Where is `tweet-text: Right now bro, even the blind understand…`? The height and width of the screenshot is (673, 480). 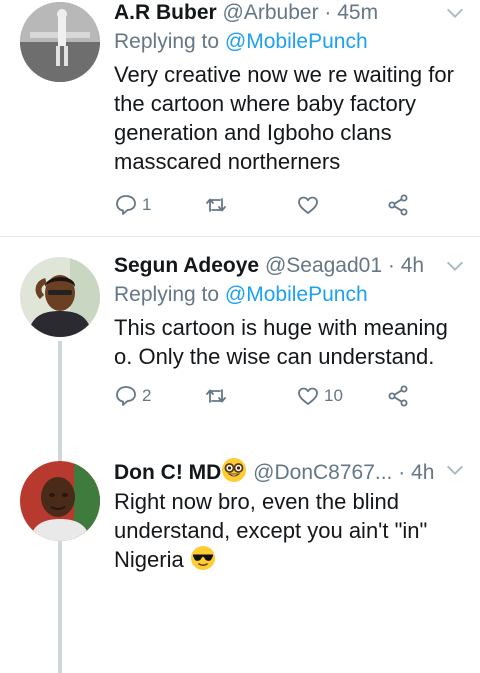 tweet-text: Right now bro, even the blind understand… is located at coordinates (291, 530).